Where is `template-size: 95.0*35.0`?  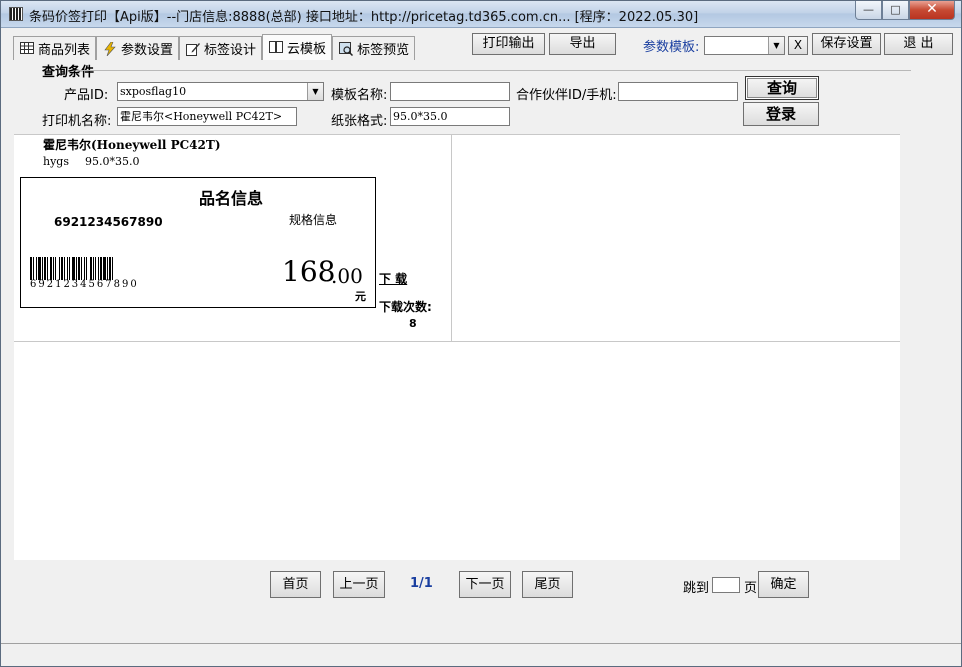 template-size: 95.0*35.0 is located at coordinates (112, 161).